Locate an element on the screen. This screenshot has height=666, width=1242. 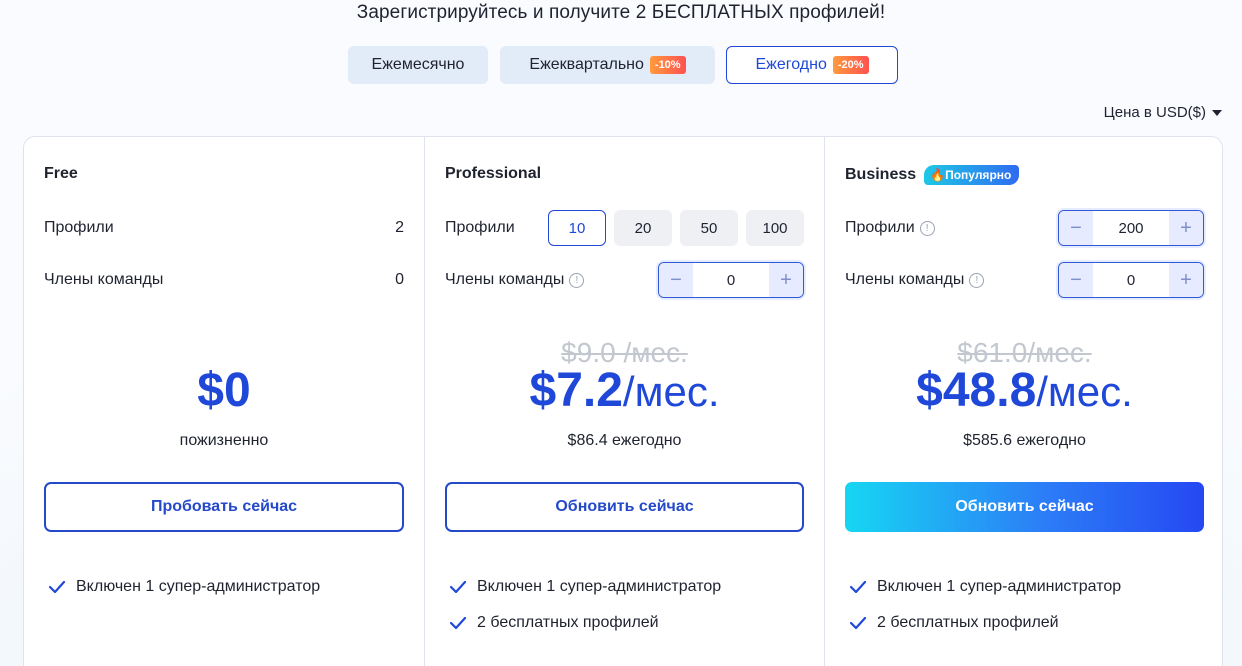
profile-option-100: 100 is located at coordinates (775, 228).